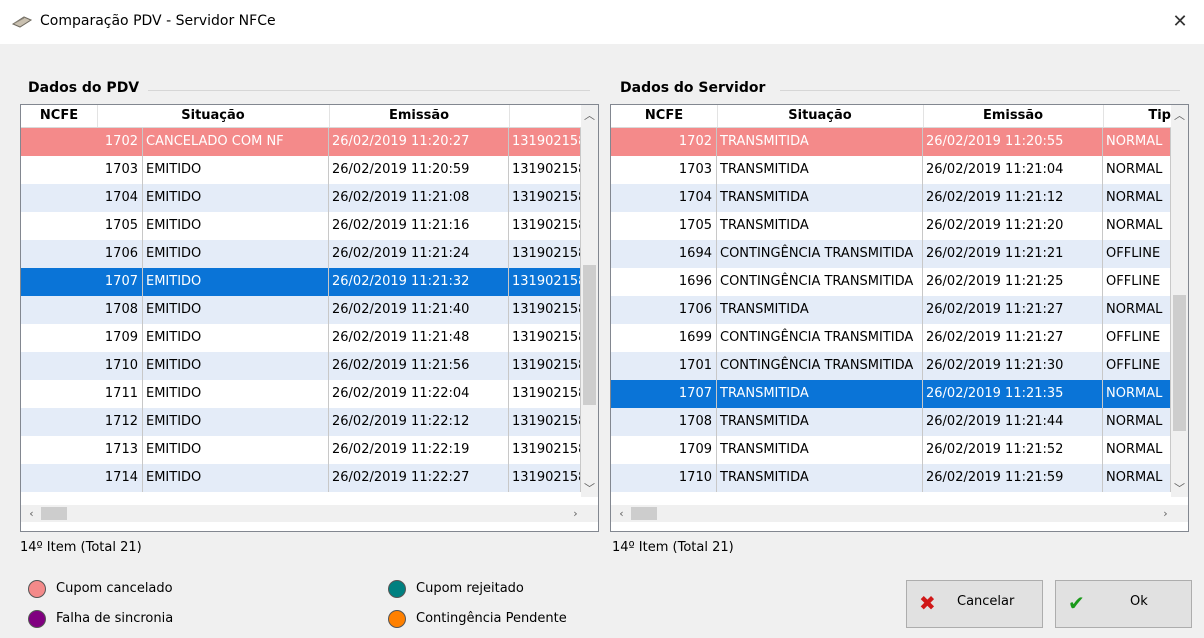 This screenshot has height=638, width=1204. I want to click on servidor-horizontal-scroll-thumb, so click(644, 513).